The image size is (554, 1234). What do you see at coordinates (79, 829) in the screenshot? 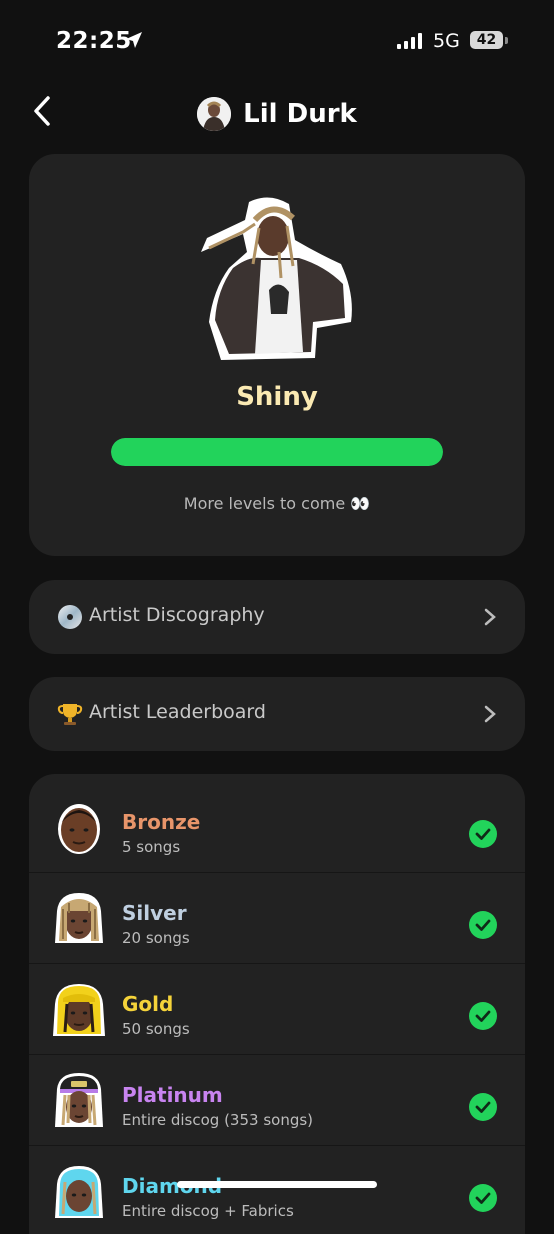
I see `bronze-avatar` at bounding box center [79, 829].